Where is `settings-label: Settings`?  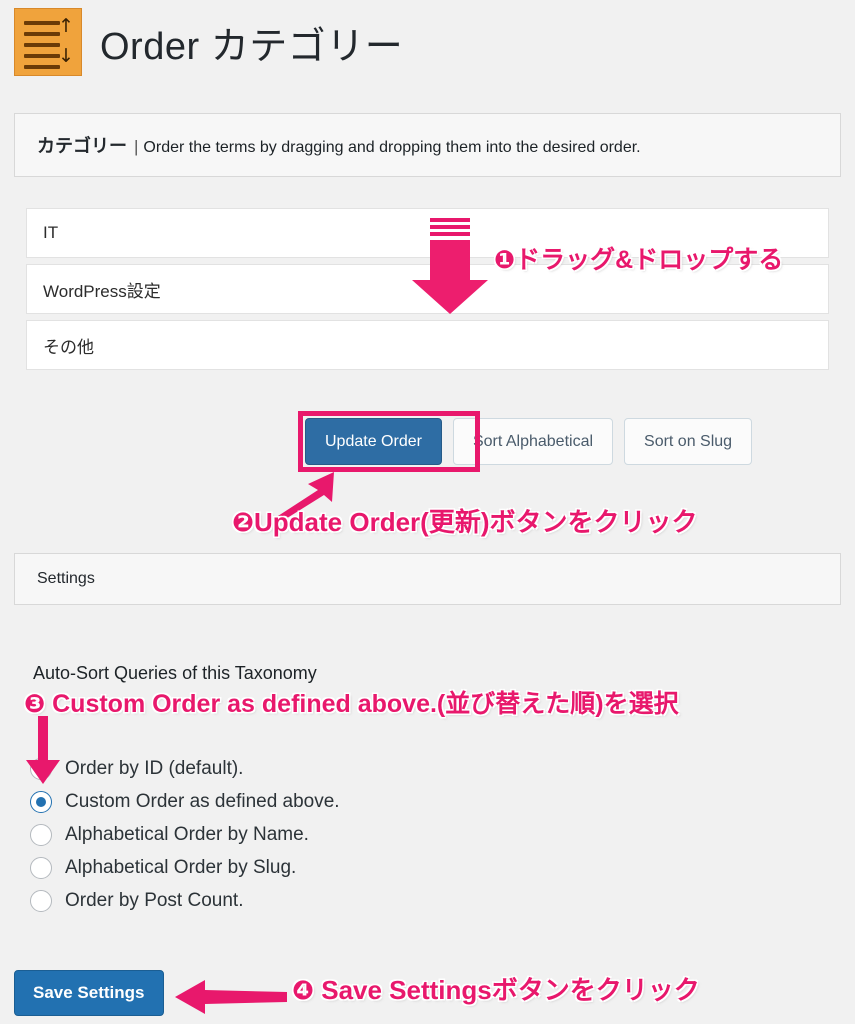 settings-label: Settings is located at coordinates (66, 578).